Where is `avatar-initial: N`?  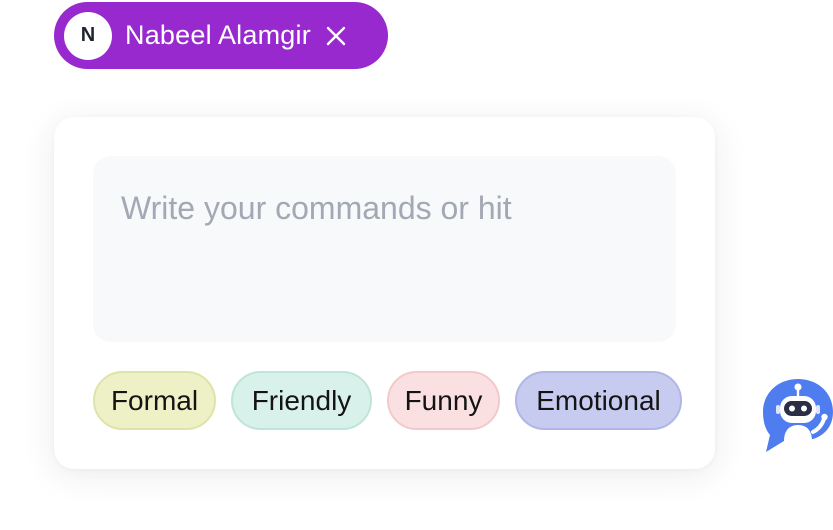
avatar-initial: N is located at coordinates (88, 35).